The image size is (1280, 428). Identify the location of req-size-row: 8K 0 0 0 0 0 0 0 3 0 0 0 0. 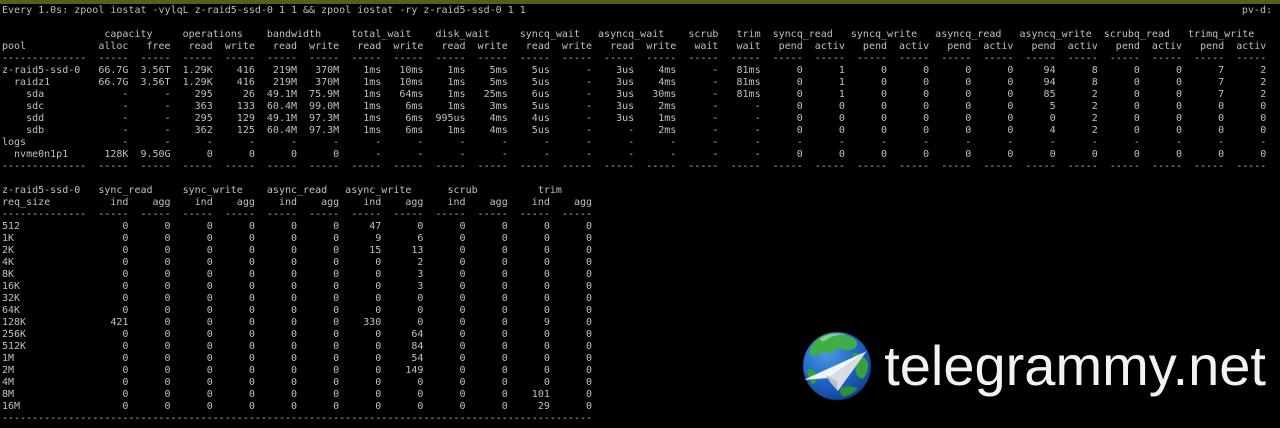
(297, 274).